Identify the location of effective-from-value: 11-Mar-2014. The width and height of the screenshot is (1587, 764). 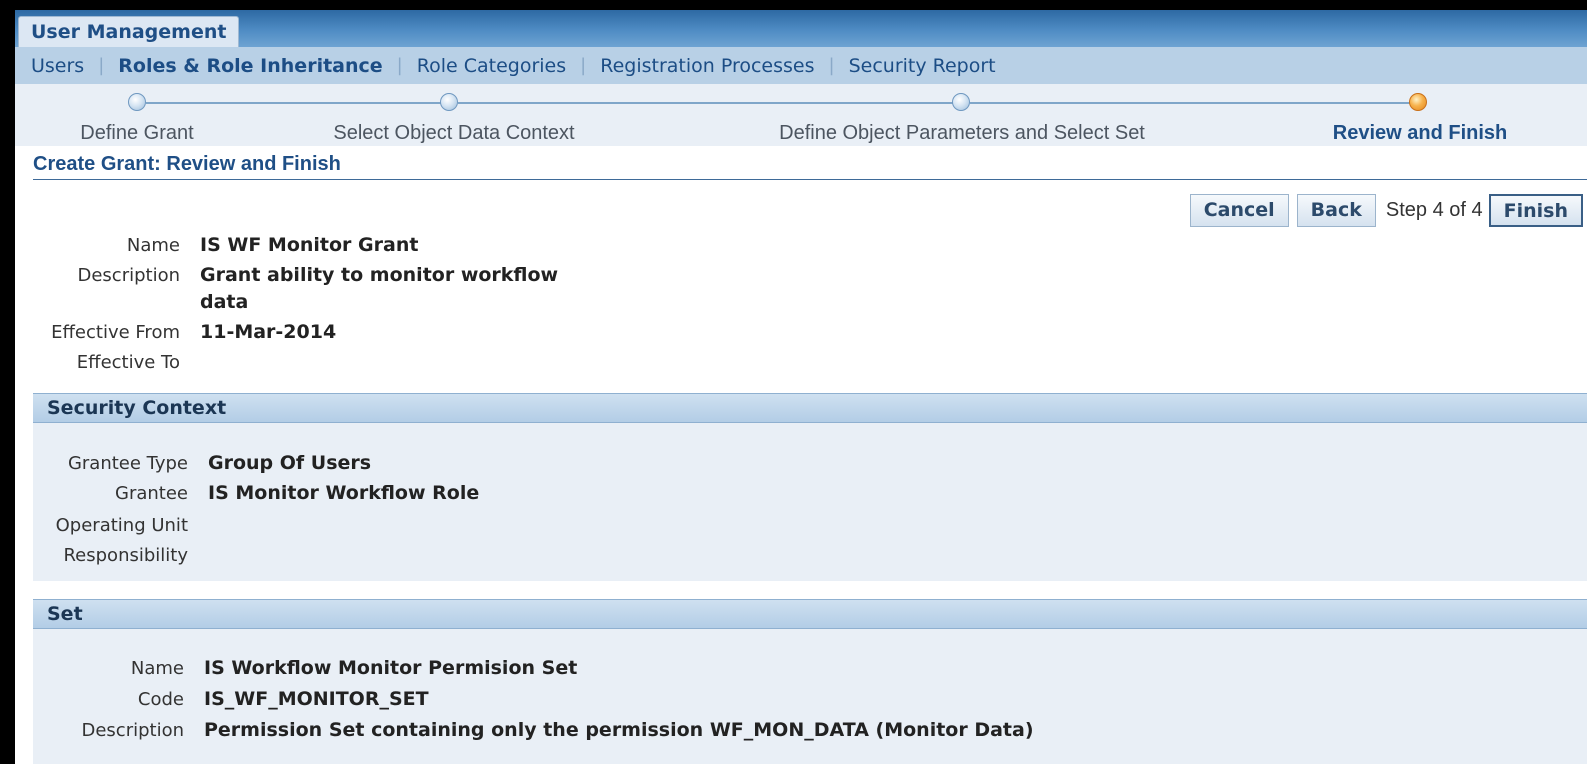
(268, 332).